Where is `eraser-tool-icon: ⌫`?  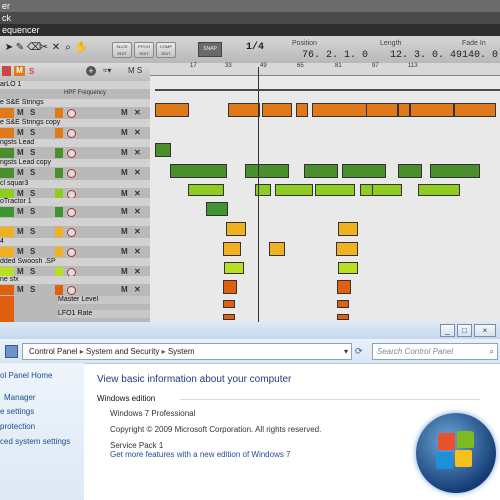
eraser-tool-icon: ⌫ is located at coordinates (34, 47).